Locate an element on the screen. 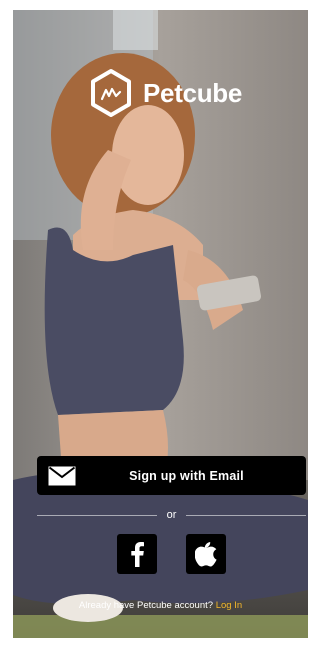 The height and width of the screenshot is (648, 321). or-text: or is located at coordinates (171, 515).